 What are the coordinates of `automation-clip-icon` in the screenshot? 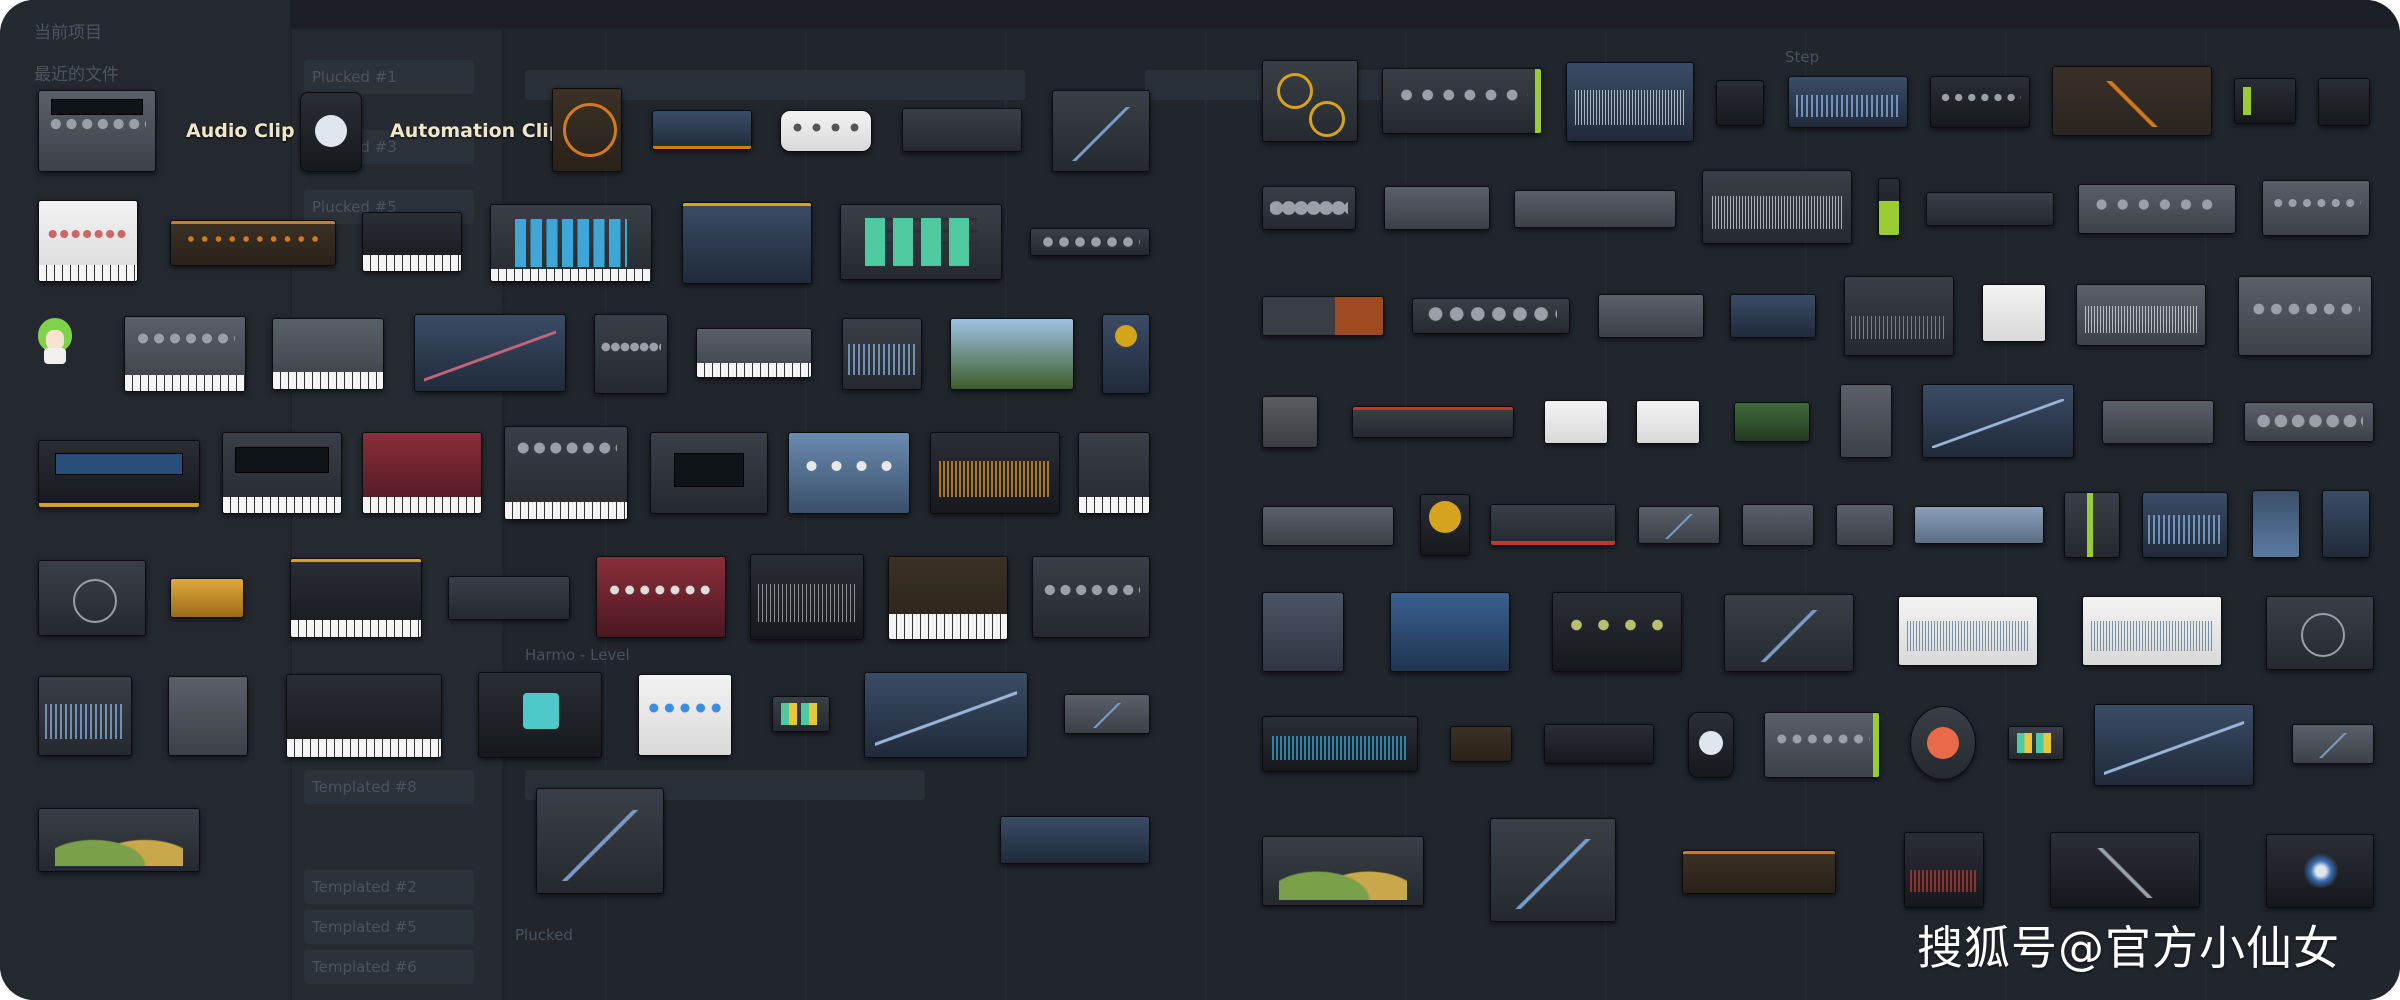 It's located at (331, 132).